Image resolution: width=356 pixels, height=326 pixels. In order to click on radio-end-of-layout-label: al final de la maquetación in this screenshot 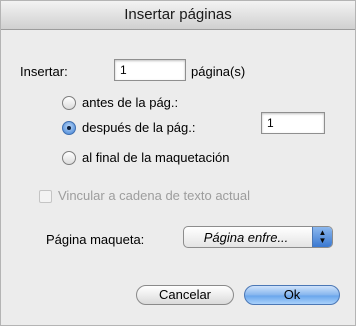, I will do `click(156, 157)`.